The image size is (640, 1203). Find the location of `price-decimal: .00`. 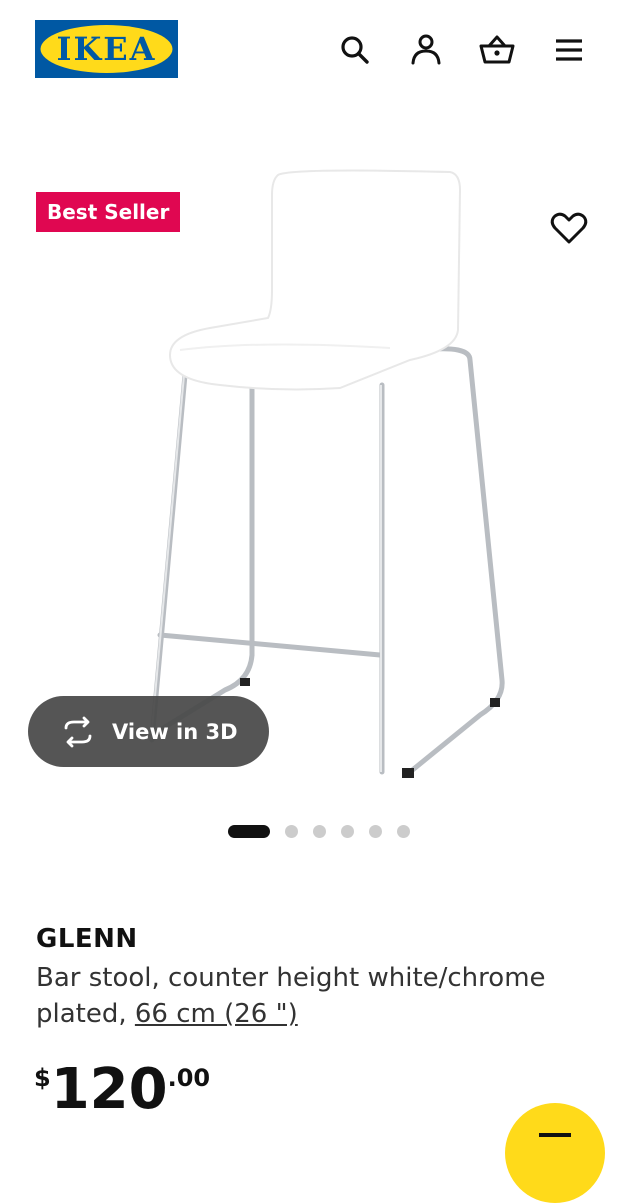

price-decimal: .00 is located at coordinates (189, 1078).